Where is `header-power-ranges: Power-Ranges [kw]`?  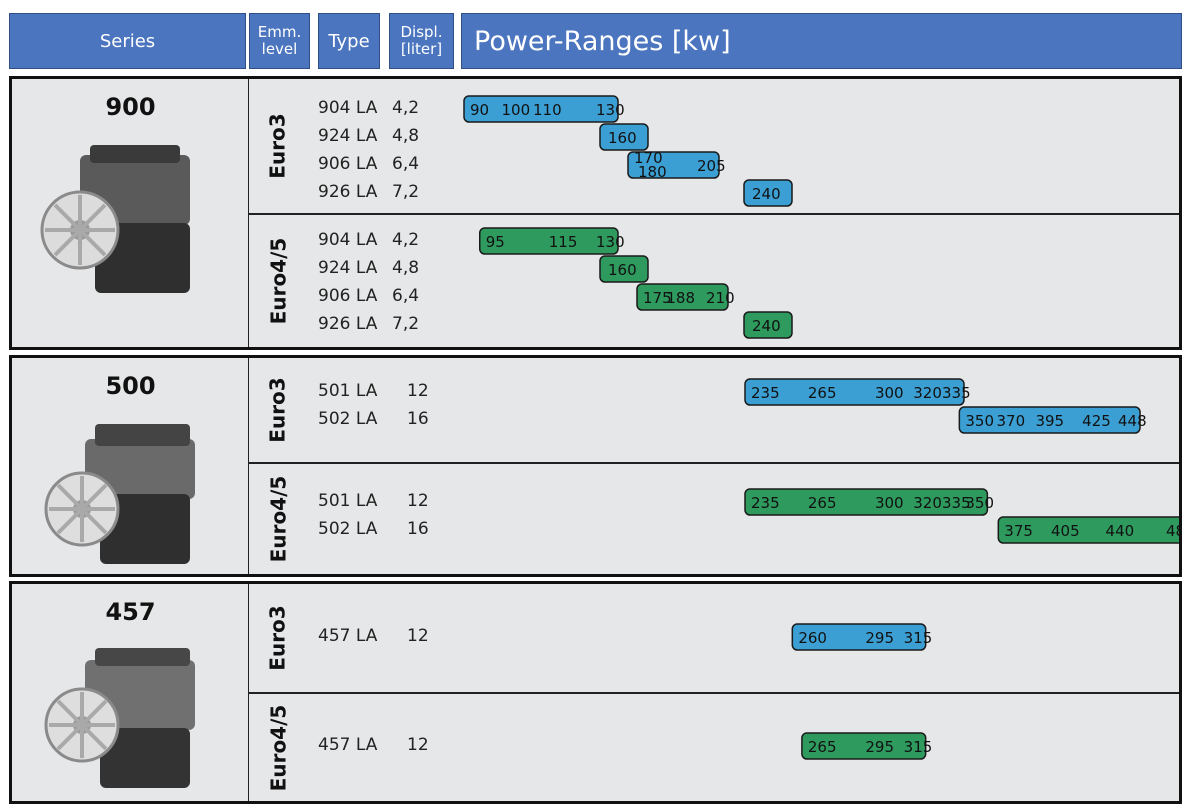 header-power-ranges: Power-Ranges [kw] is located at coordinates (821, 41).